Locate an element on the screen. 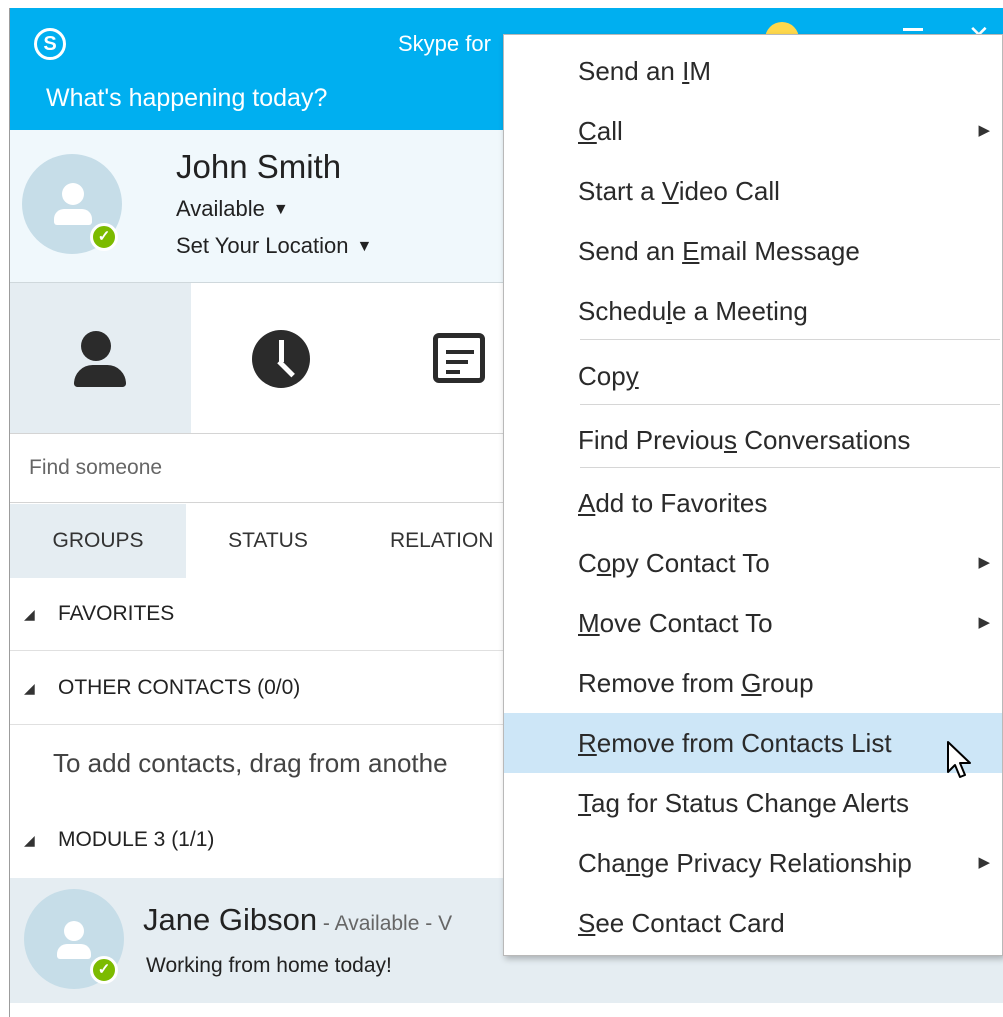  access-key: T is located at coordinates (584, 803).